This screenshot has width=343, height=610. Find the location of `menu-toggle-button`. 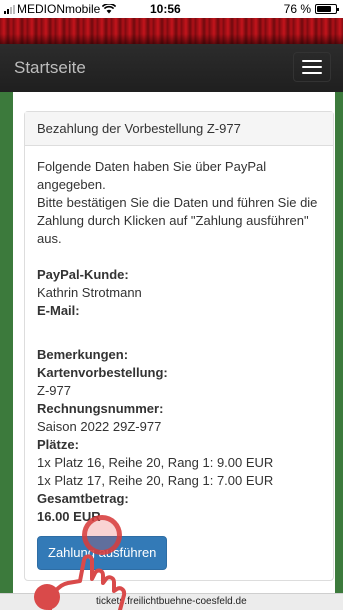

menu-toggle-button is located at coordinates (312, 67).